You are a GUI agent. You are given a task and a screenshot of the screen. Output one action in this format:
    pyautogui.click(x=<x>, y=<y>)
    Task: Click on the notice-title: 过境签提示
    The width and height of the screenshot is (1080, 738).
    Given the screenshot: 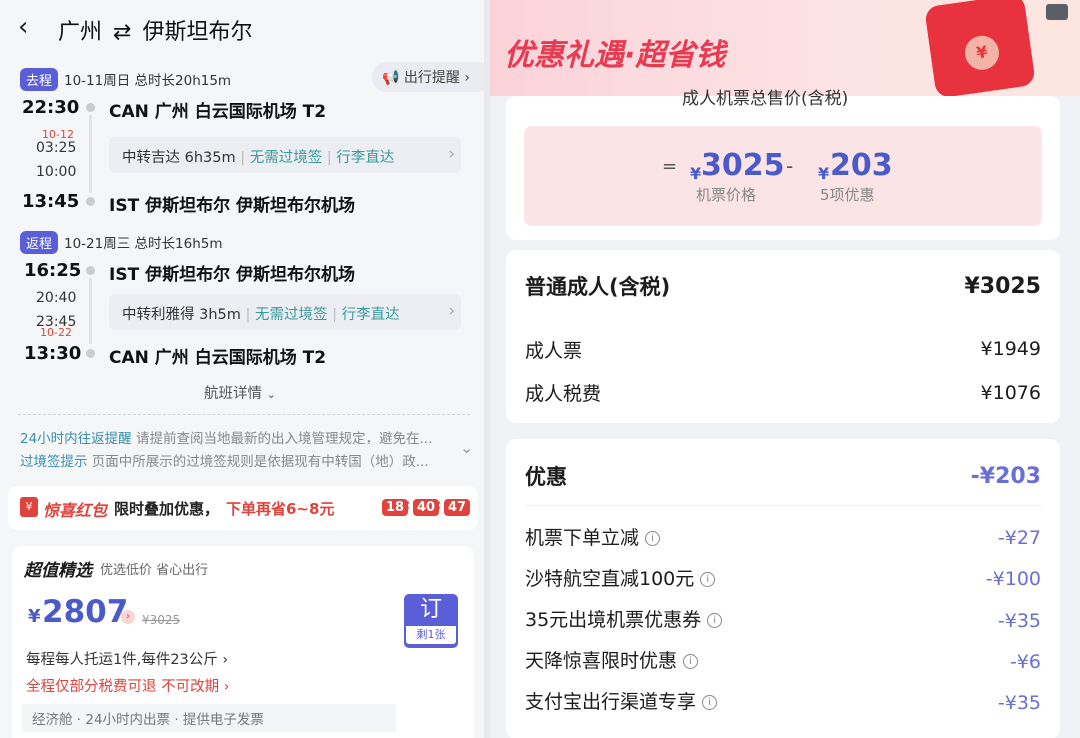 What is the action you would take?
    pyautogui.click(x=54, y=462)
    